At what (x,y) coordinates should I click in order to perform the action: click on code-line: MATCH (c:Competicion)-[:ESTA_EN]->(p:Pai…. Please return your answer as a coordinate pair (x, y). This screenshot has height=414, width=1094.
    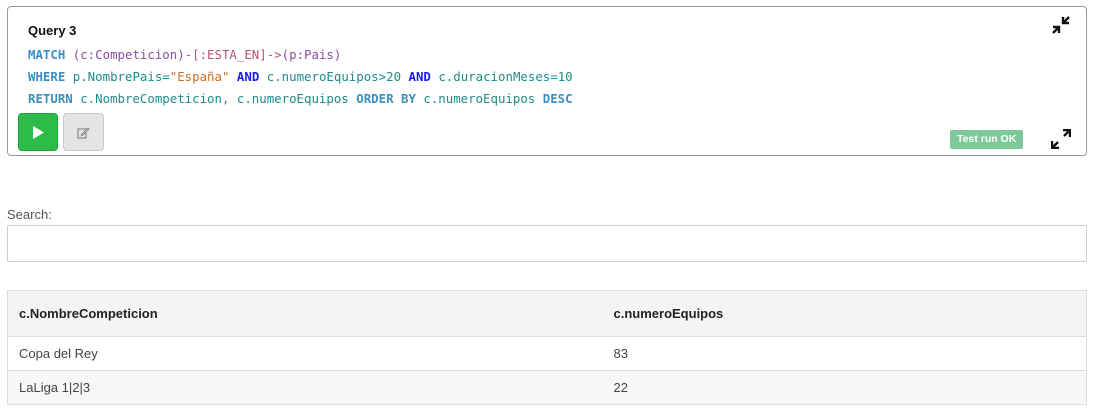
    Looking at the image, I should click on (300, 55).